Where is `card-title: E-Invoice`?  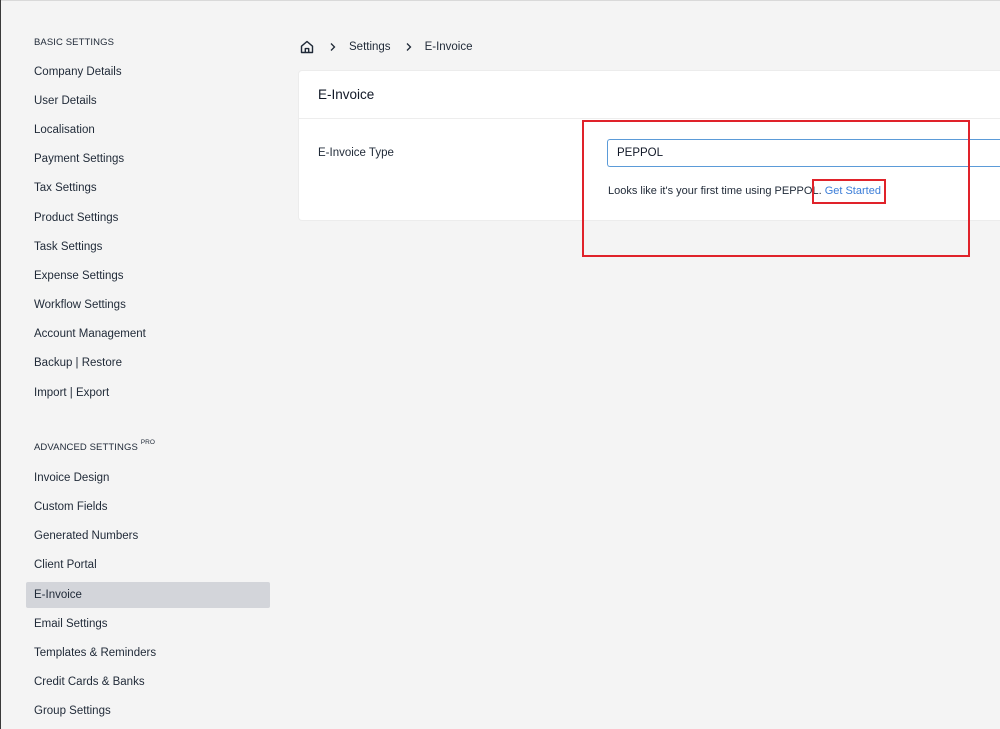
card-title: E-Invoice is located at coordinates (346, 94).